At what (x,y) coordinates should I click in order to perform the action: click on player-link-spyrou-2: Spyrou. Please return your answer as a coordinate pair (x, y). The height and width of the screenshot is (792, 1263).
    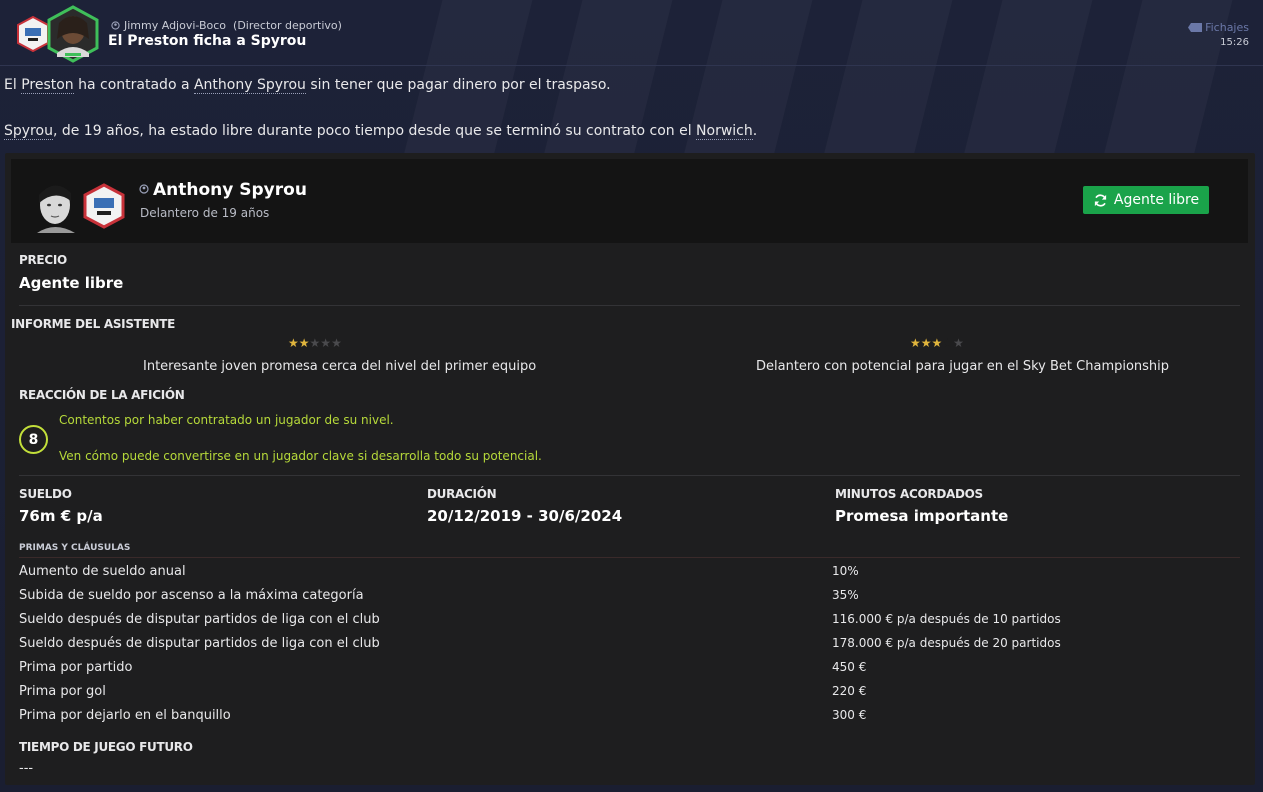
    Looking at the image, I should click on (28, 131).